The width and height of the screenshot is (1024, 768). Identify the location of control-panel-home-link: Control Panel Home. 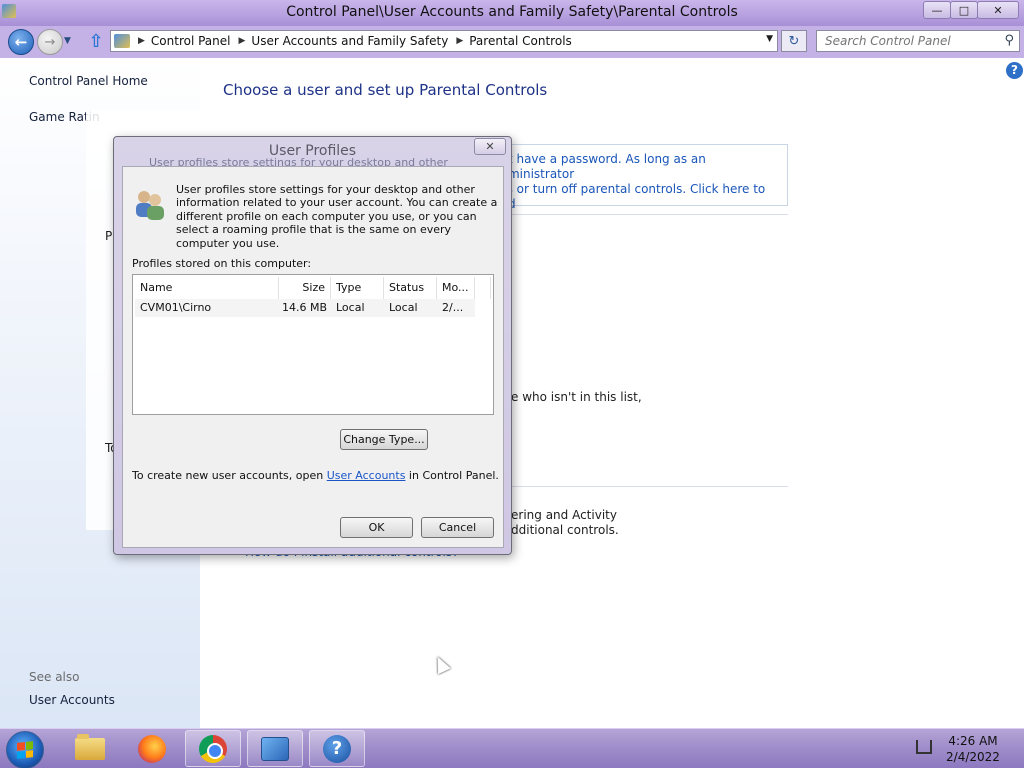
(88, 81).